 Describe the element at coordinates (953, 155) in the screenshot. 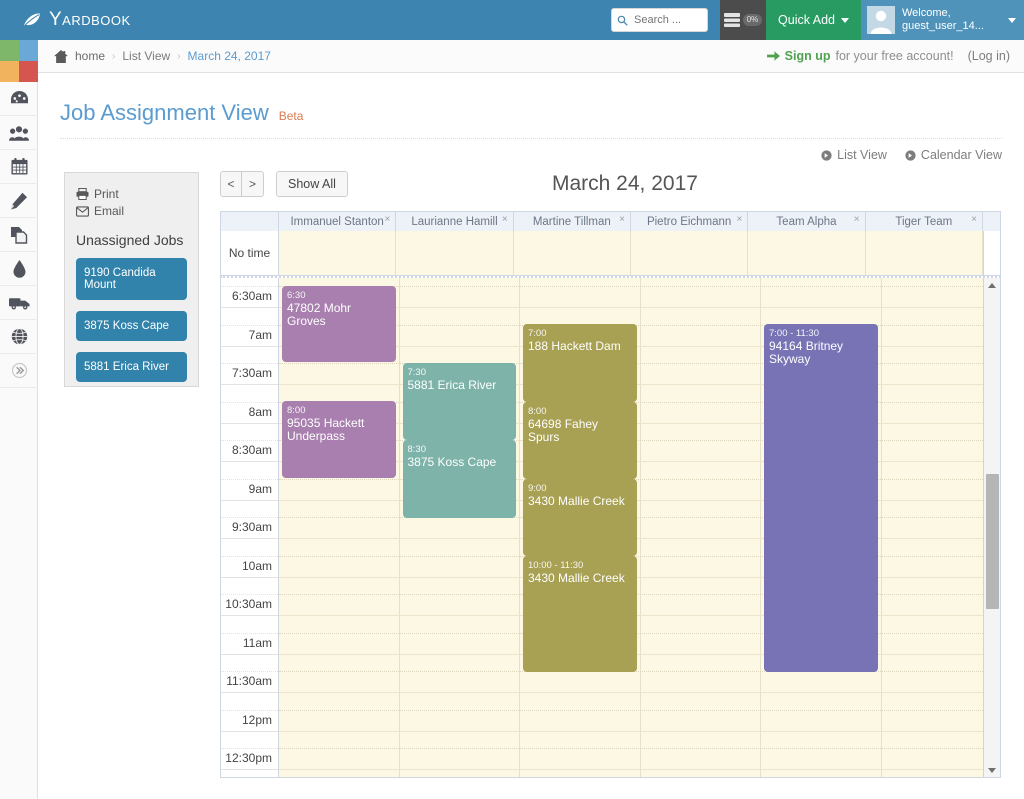

I see `calendar-view-link: Calendar View` at that location.